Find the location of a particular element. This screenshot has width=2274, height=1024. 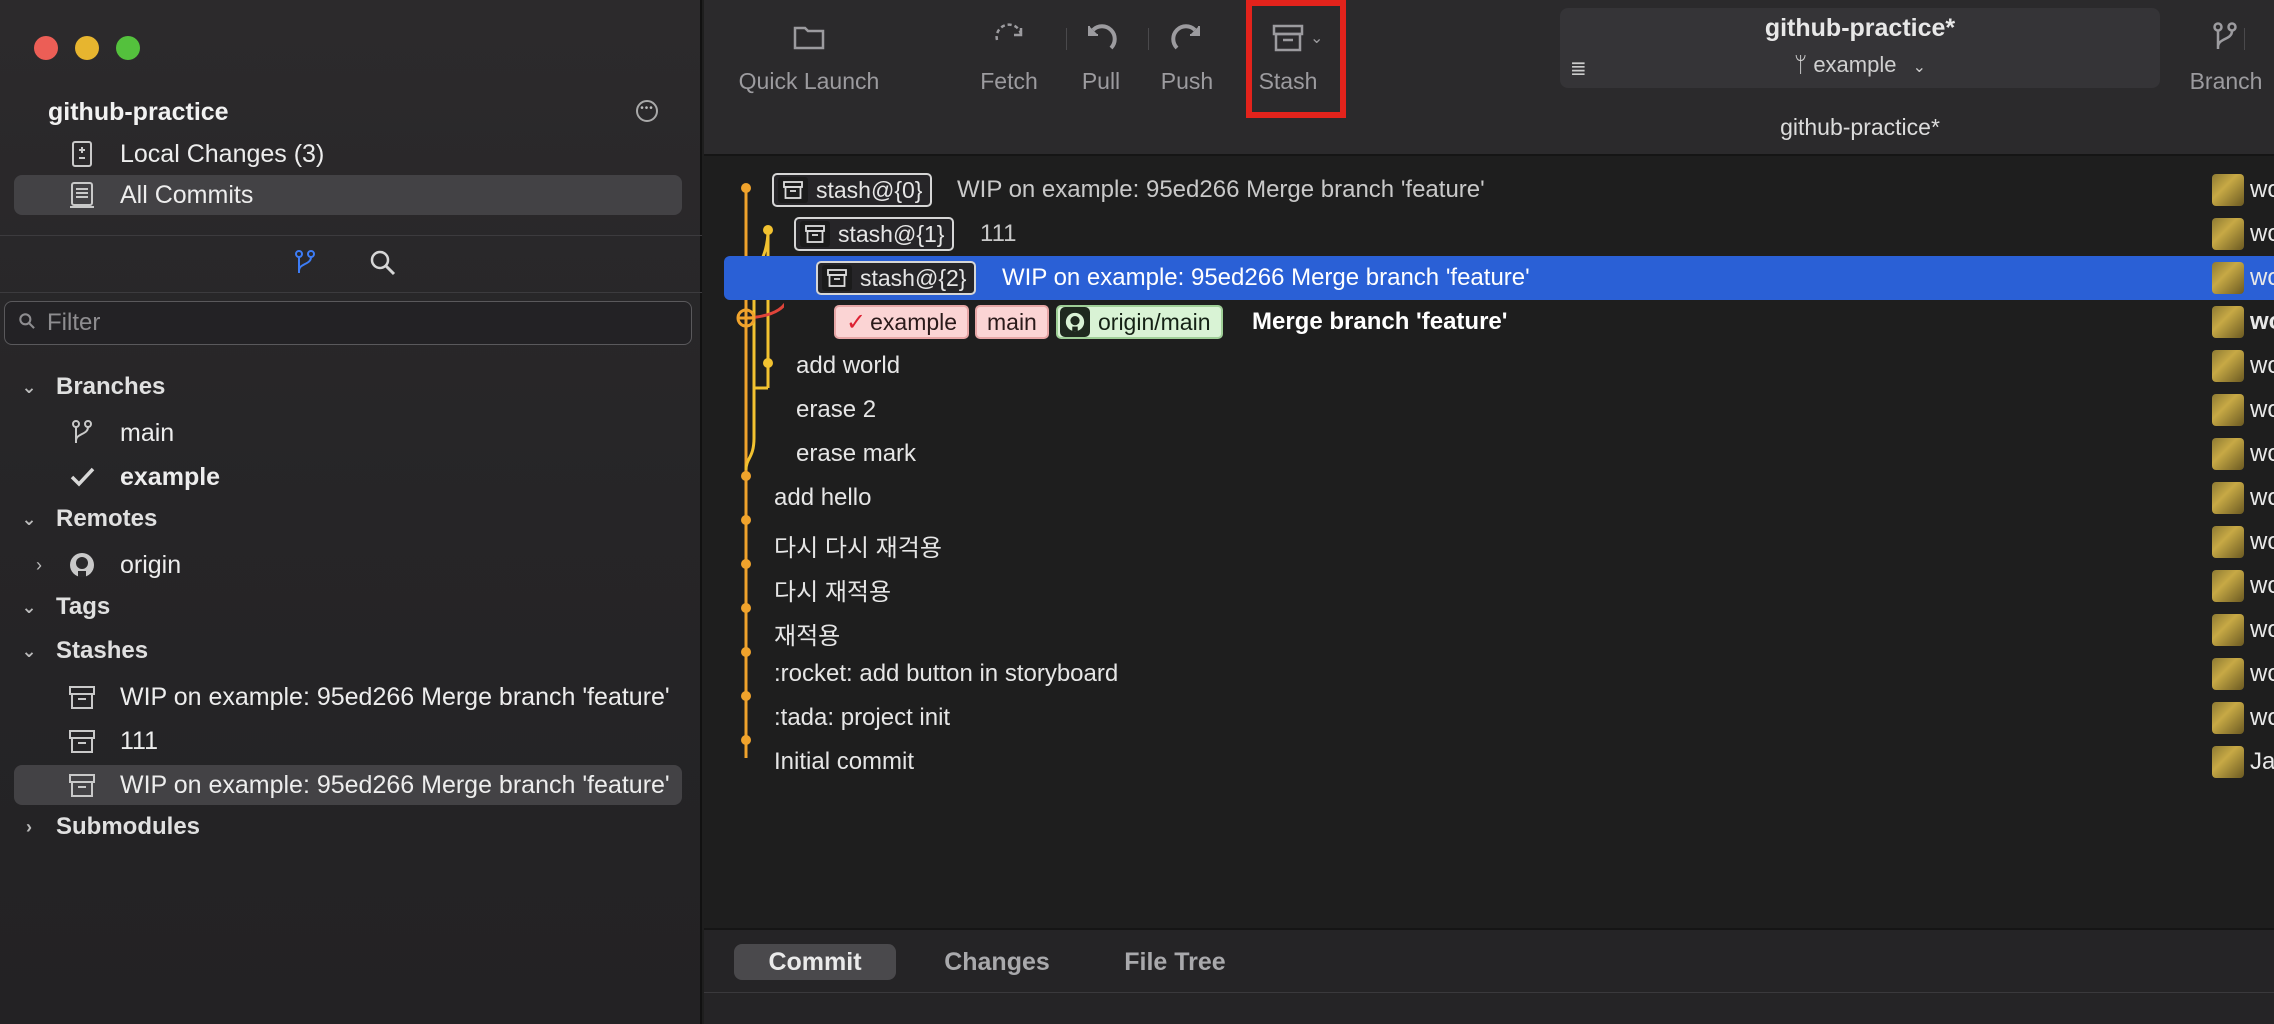

branch-selector: ᛘ example ⌄ is located at coordinates (1860, 65).